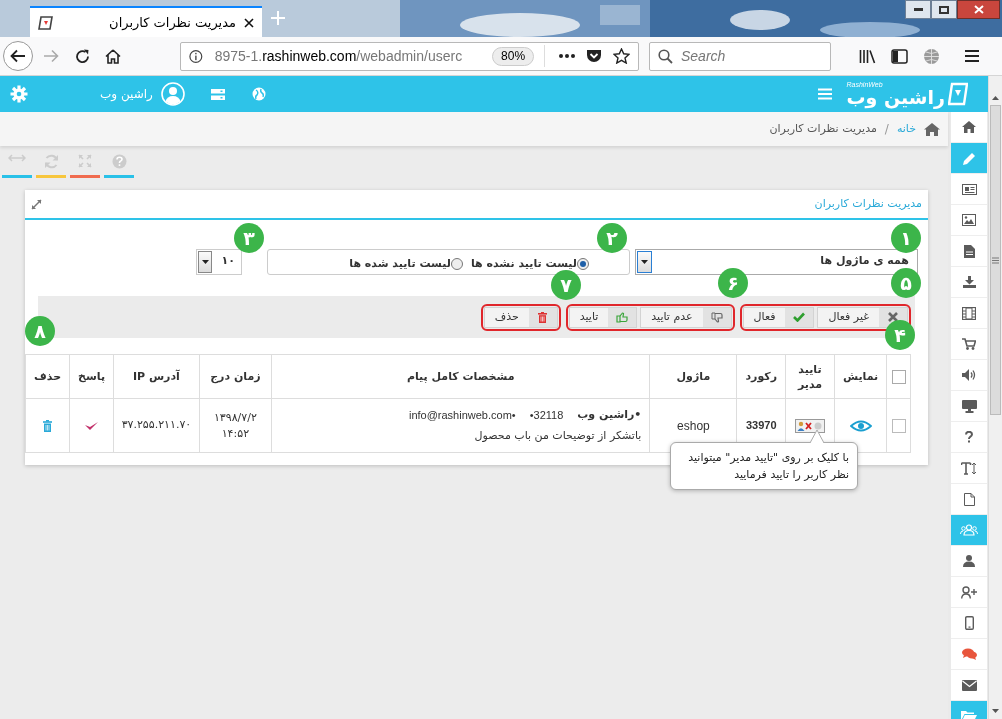  Describe the element at coordinates (339, 56) in the screenshot. I see `url-text: 8975-1.rashinweb.com/webadmin/userc` at that location.